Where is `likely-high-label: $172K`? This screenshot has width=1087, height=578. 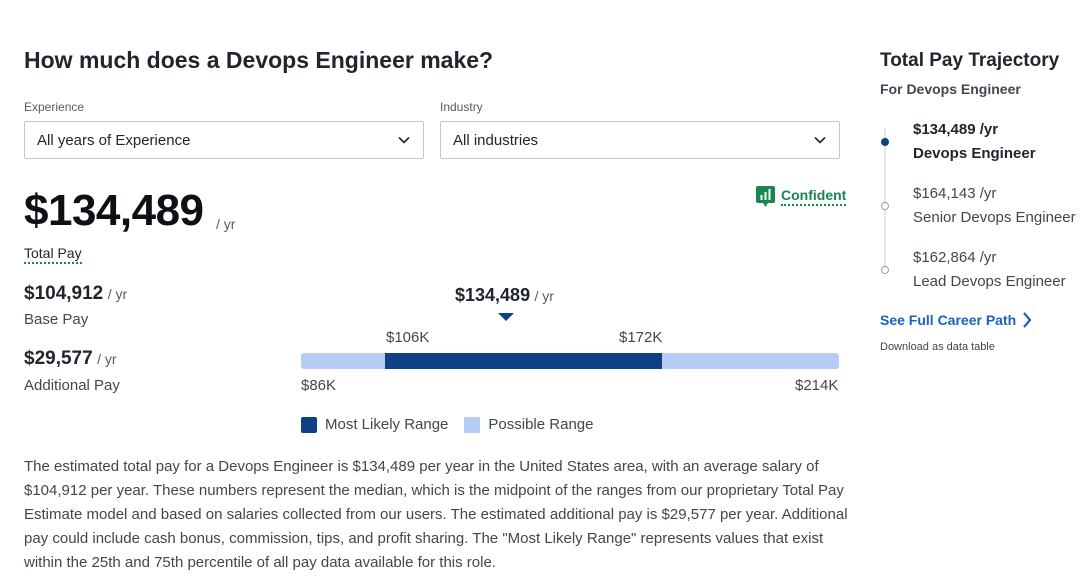 likely-high-label: $172K is located at coordinates (641, 337).